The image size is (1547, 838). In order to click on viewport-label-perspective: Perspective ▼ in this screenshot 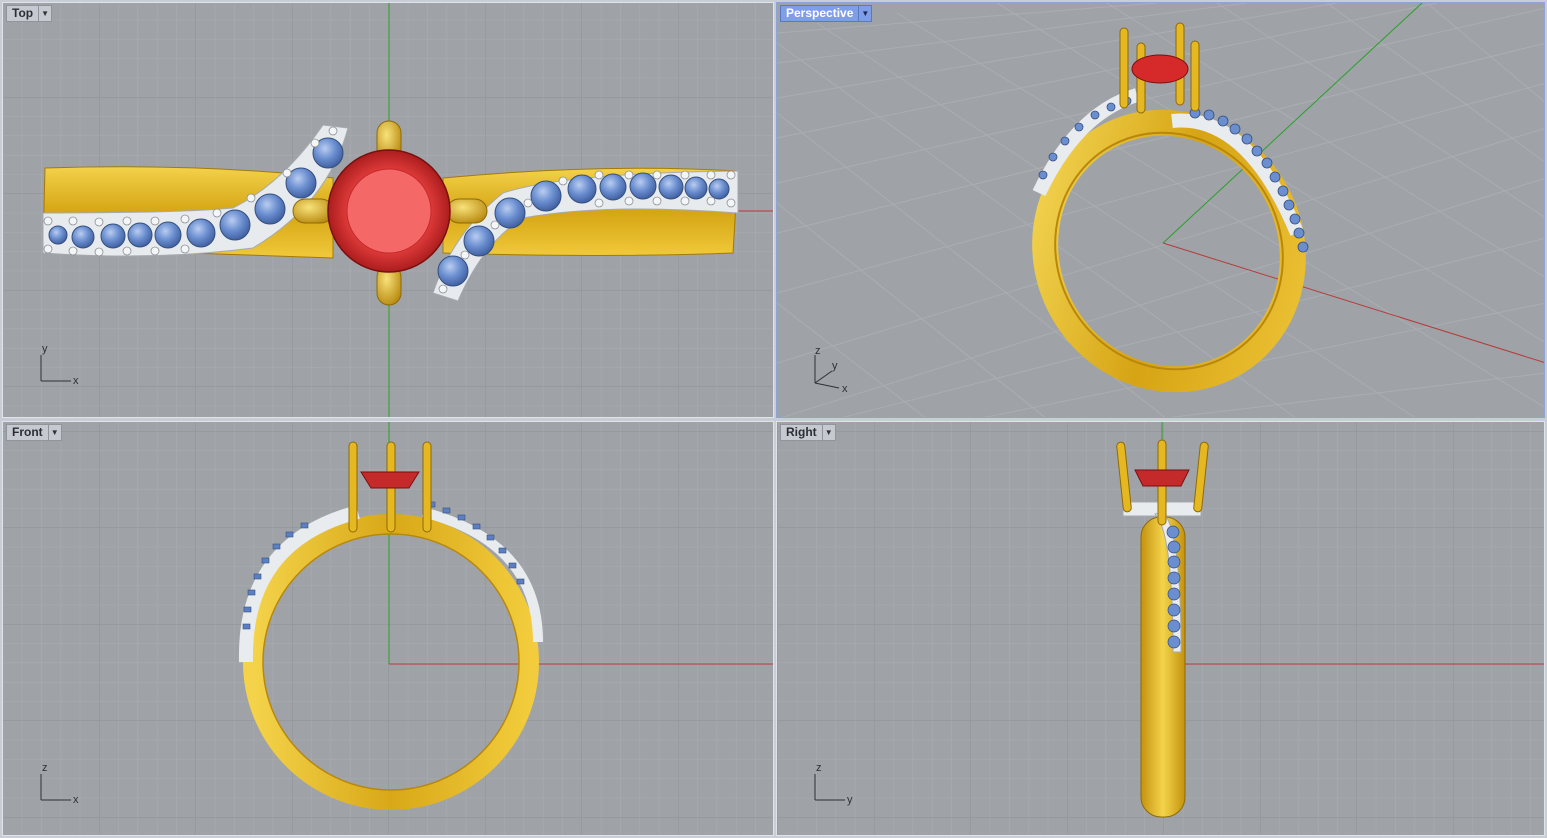, I will do `click(826, 13)`.